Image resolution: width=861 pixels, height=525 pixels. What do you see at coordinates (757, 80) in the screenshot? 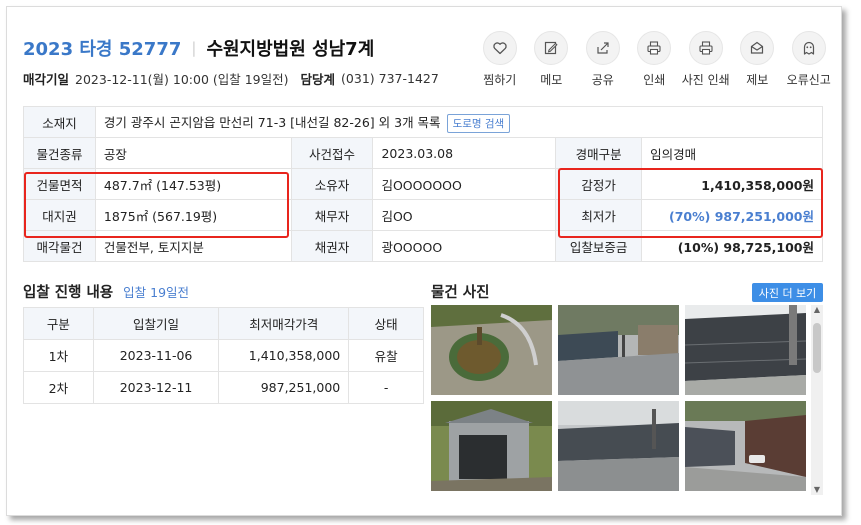
I see `report-label: 제보` at bounding box center [757, 80].